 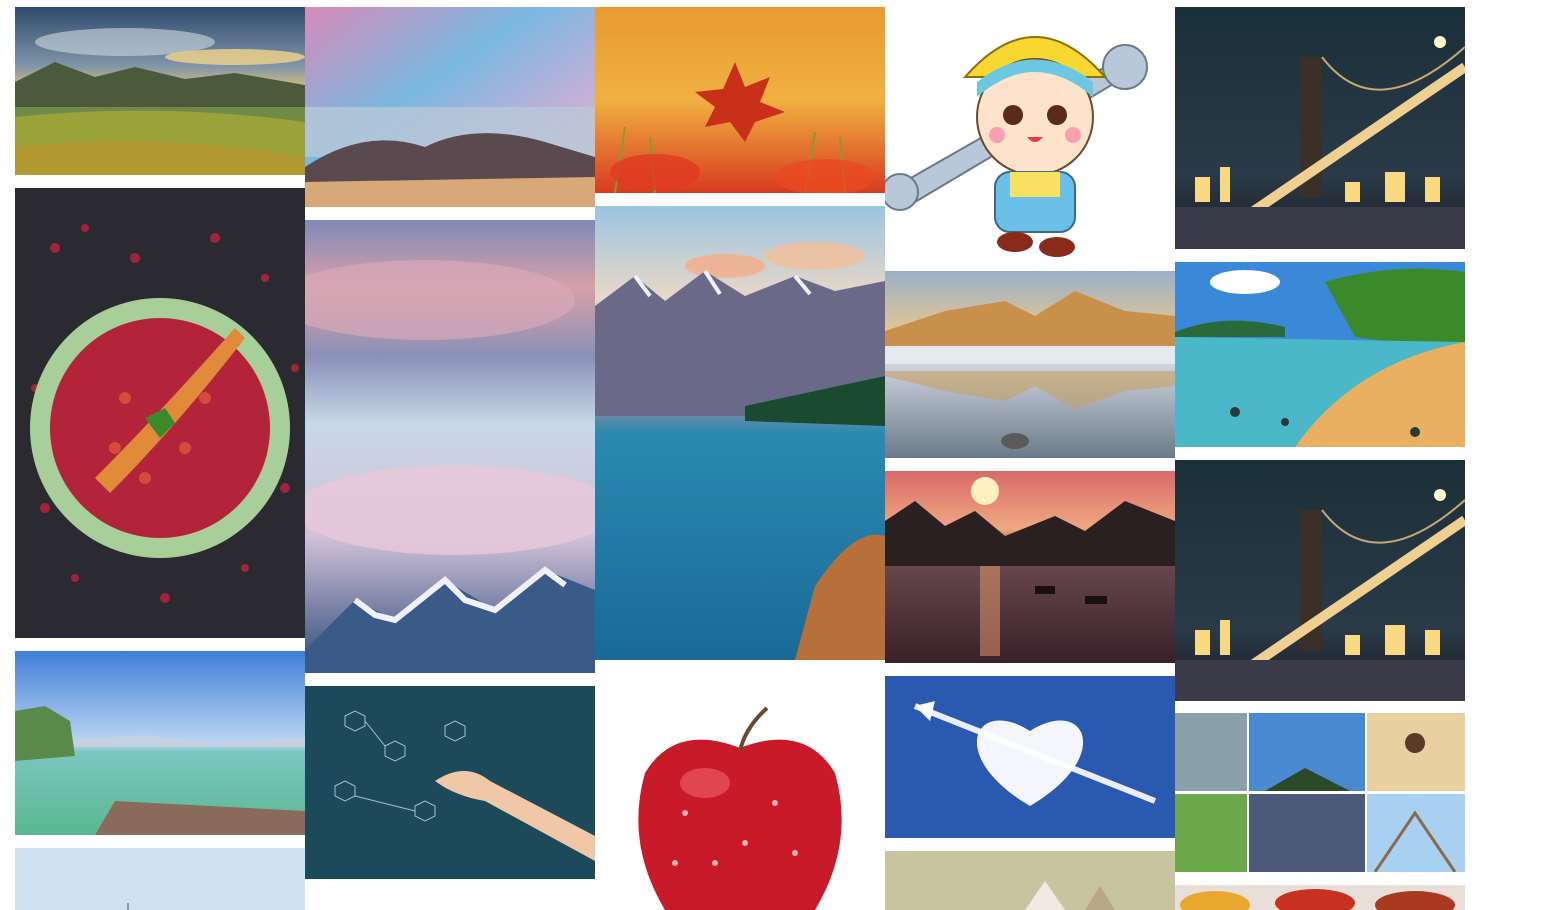 What do you see at coordinates (1030, 567) in the screenshot?
I see `gallery-image-river-sunset` at bounding box center [1030, 567].